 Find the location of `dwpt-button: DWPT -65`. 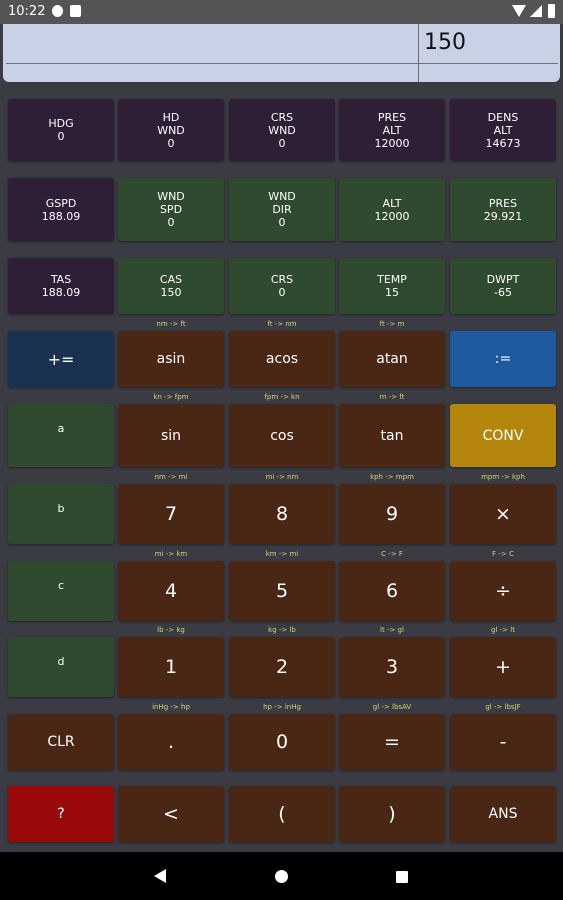

dwpt-button: DWPT -65 is located at coordinates (503, 286).